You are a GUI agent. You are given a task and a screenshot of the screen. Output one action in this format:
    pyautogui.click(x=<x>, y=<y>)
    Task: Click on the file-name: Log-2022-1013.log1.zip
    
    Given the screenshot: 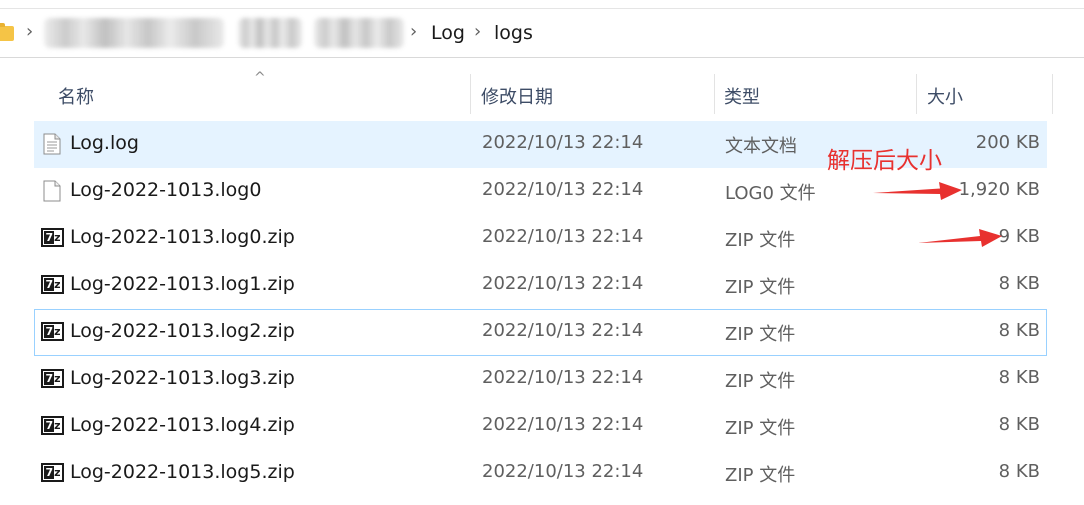 What is the action you would take?
    pyautogui.click(x=182, y=284)
    